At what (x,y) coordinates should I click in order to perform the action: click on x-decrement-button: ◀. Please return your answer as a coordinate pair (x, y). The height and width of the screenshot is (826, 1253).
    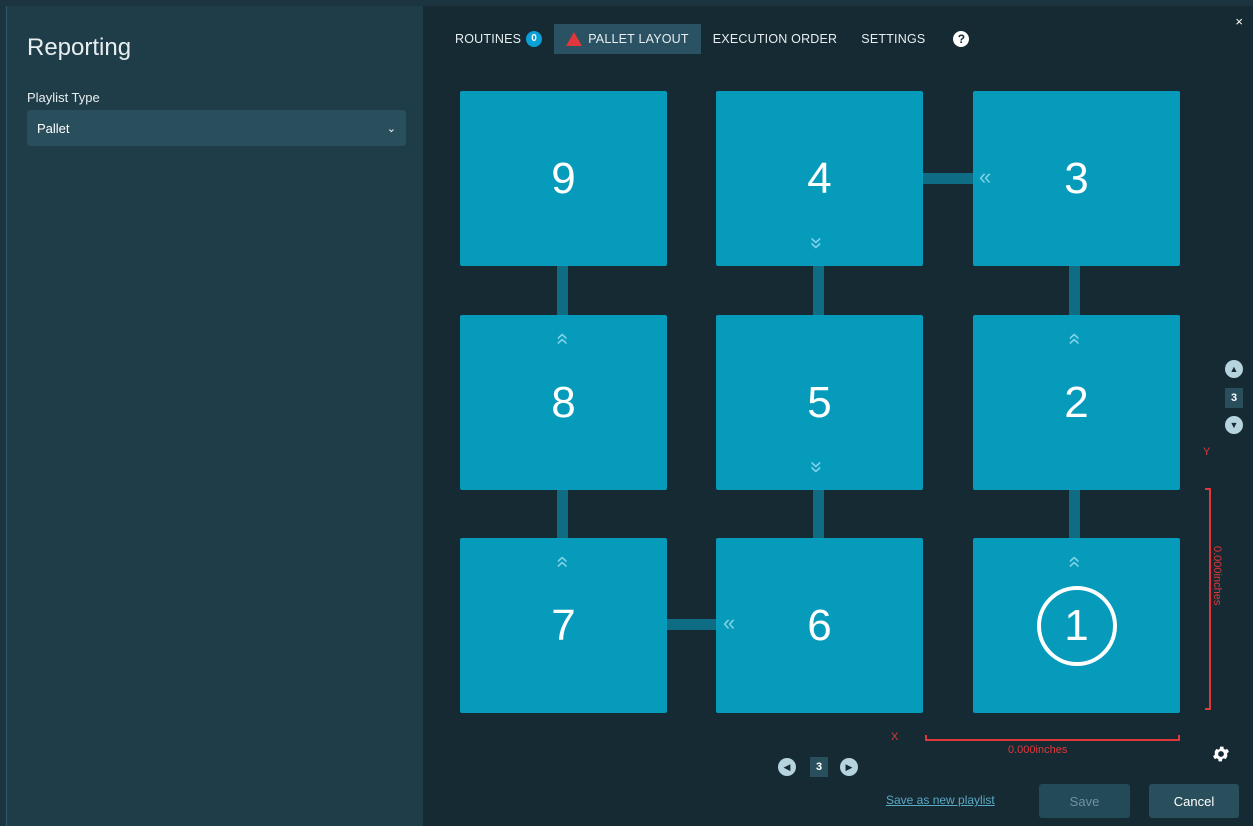
    Looking at the image, I should click on (787, 767).